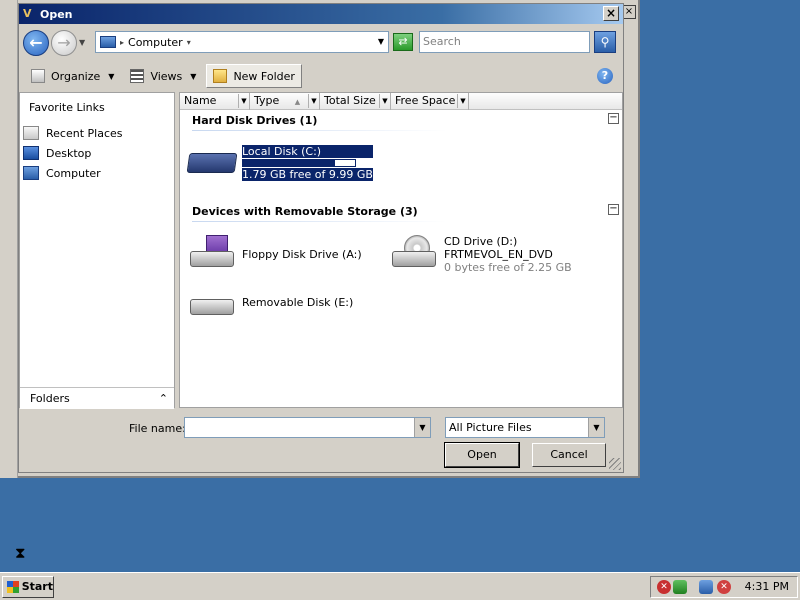 The width and height of the screenshot is (800, 600). Describe the element at coordinates (73, 173) in the screenshot. I see `favorite-link-label: Computer` at that location.